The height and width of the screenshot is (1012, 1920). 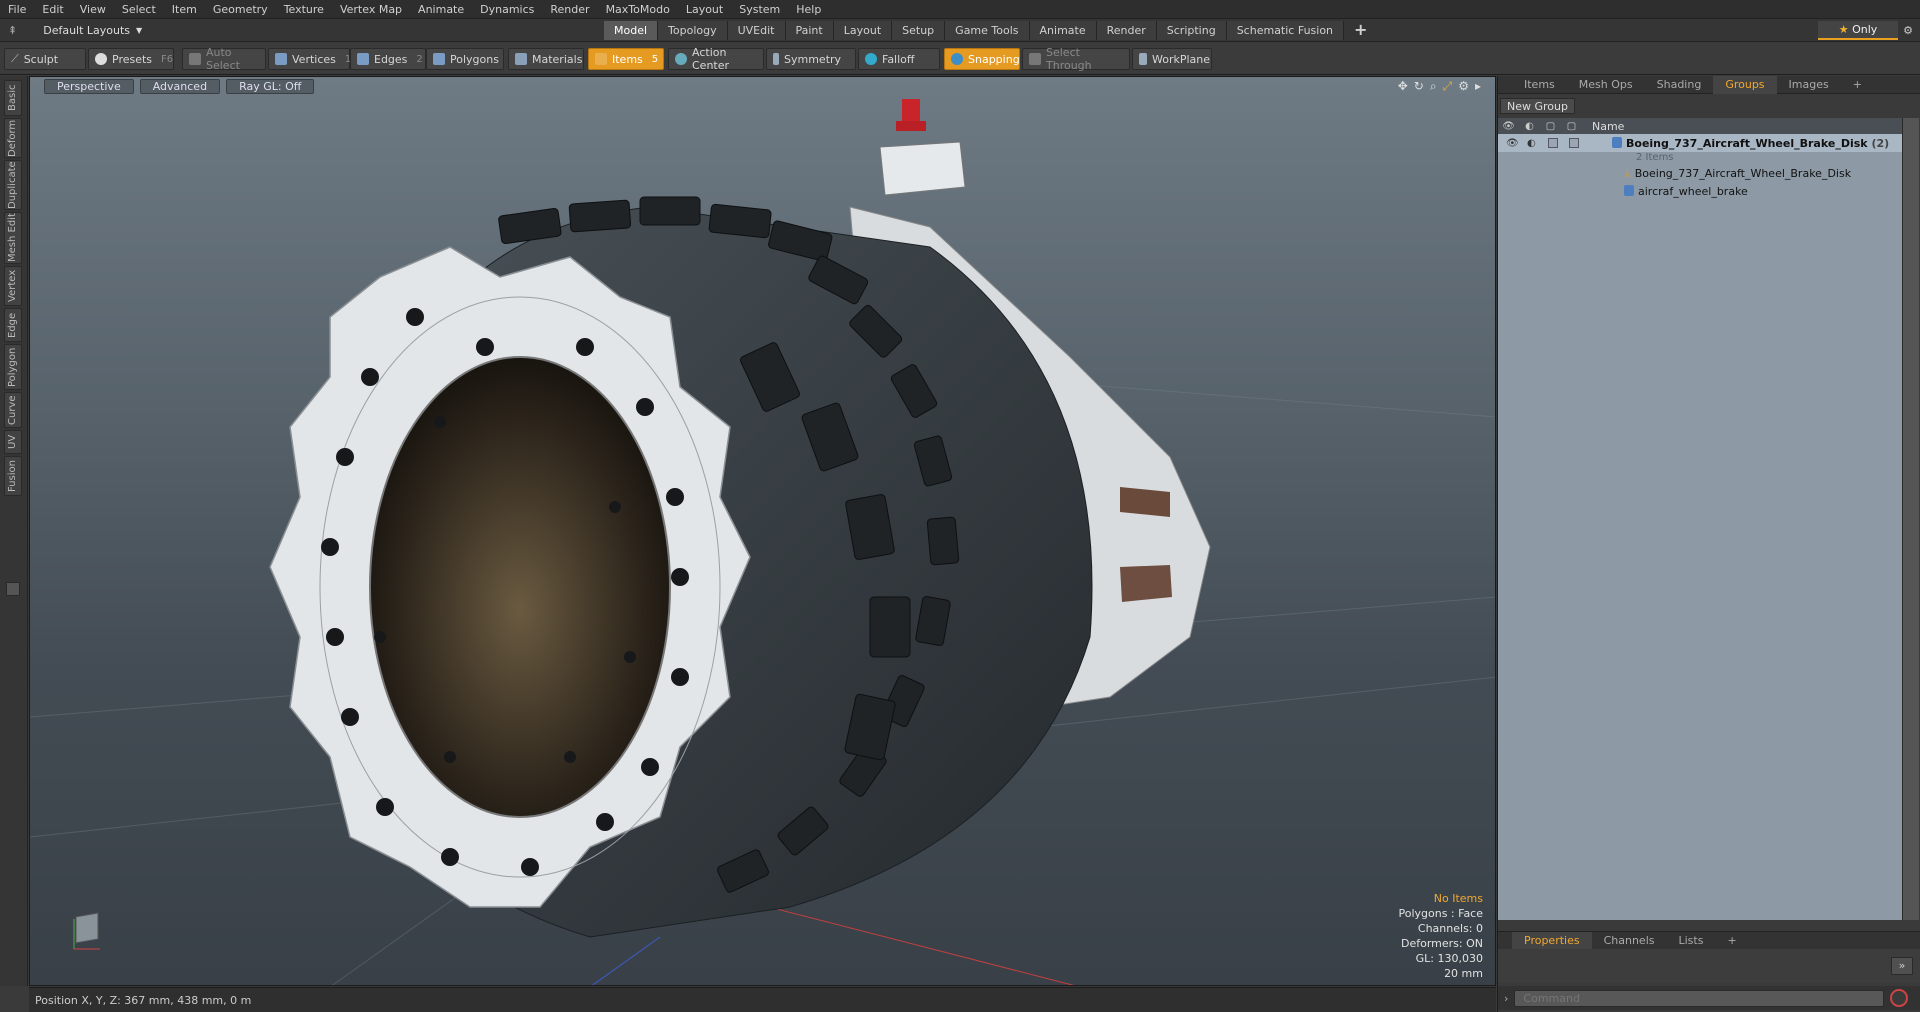 What do you see at coordinates (1731, 941) in the screenshot?
I see `add-bottom-tab-icon: +` at bounding box center [1731, 941].